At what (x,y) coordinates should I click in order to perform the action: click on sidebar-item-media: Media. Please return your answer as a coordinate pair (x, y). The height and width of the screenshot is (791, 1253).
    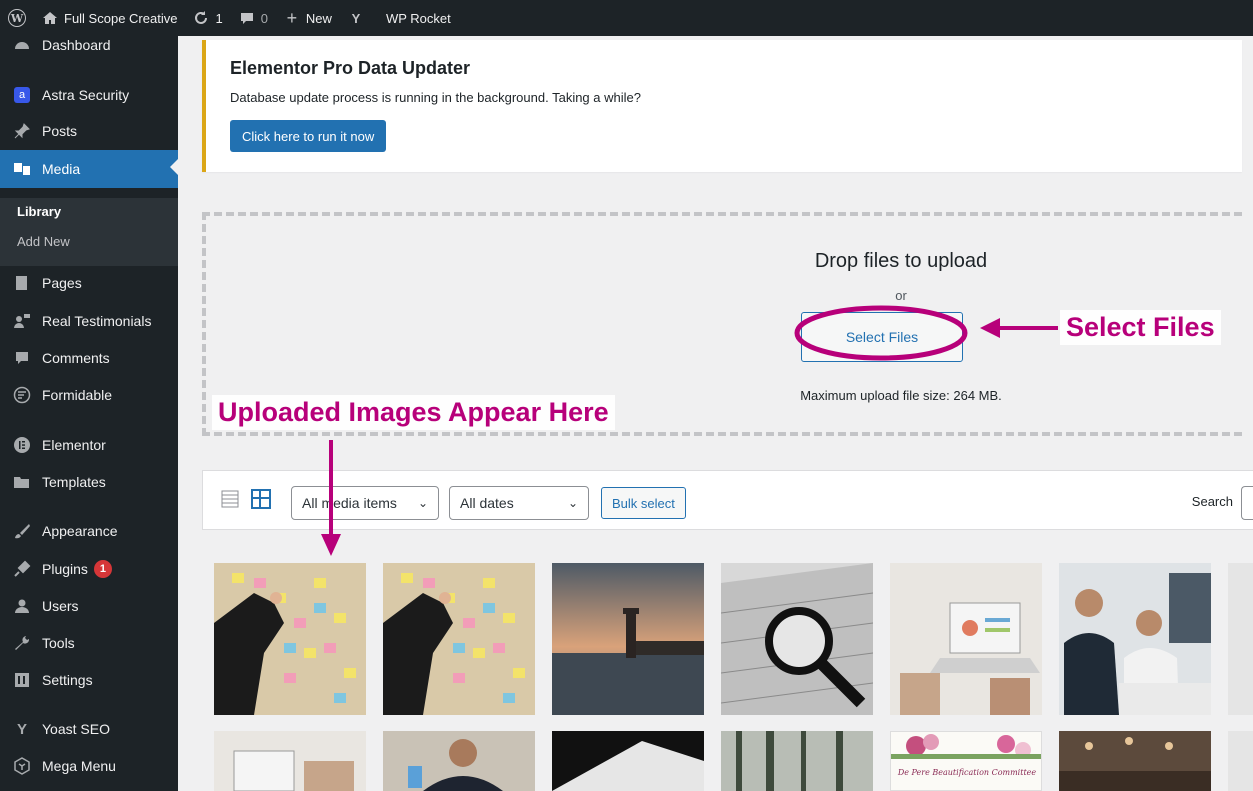
    Looking at the image, I should click on (89, 169).